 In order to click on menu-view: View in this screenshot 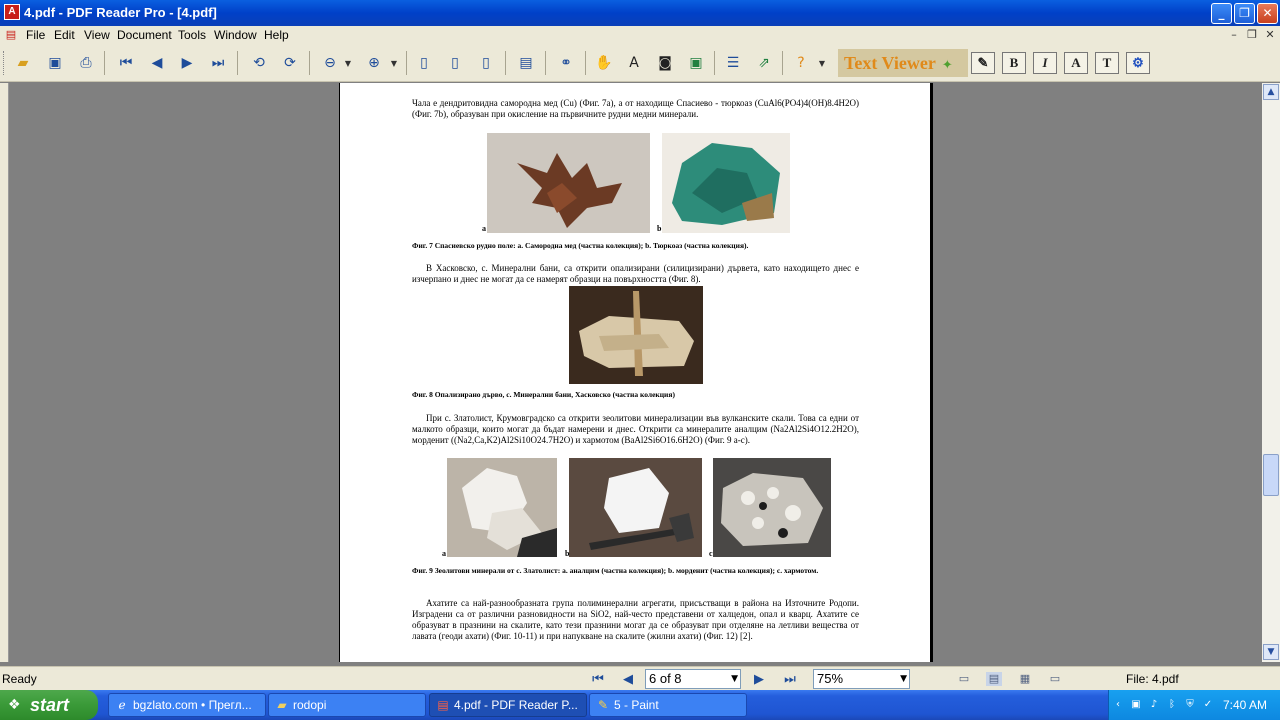, I will do `click(97, 35)`.